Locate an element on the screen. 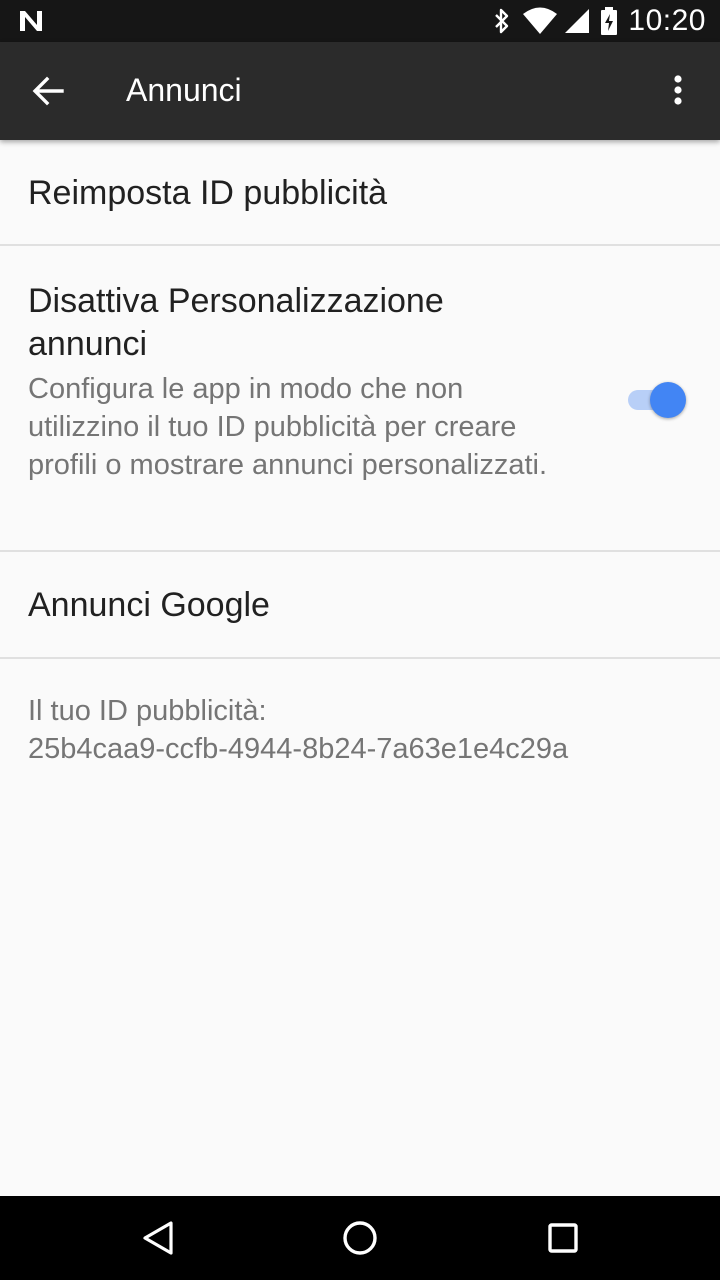  wifi-icon is located at coordinates (540, 20).